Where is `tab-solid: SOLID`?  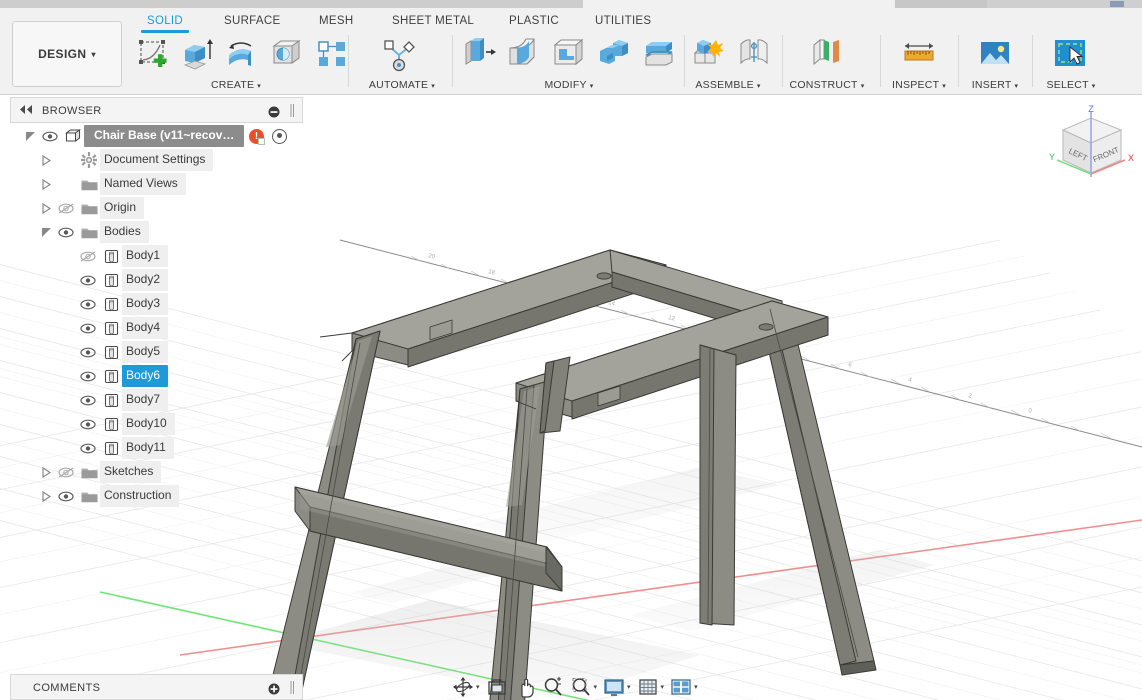 tab-solid: SOLID is located at coordinates (165, 24).